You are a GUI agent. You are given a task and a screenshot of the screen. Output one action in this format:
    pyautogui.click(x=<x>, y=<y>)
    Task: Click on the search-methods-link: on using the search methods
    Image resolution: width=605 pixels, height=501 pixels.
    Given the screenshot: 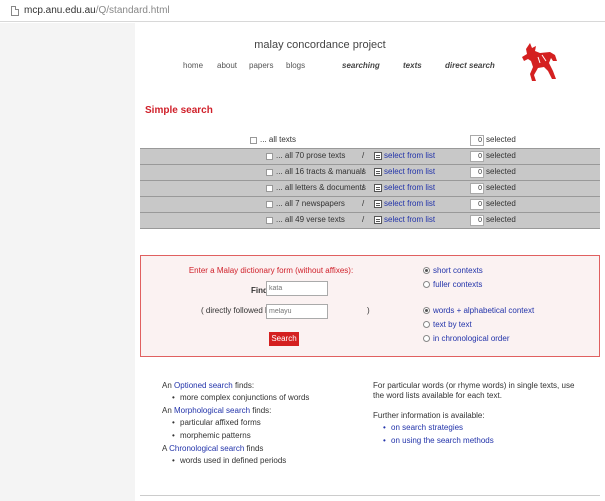 What is the action you would take?
    pyautogui.click(x=480, y=441)
    